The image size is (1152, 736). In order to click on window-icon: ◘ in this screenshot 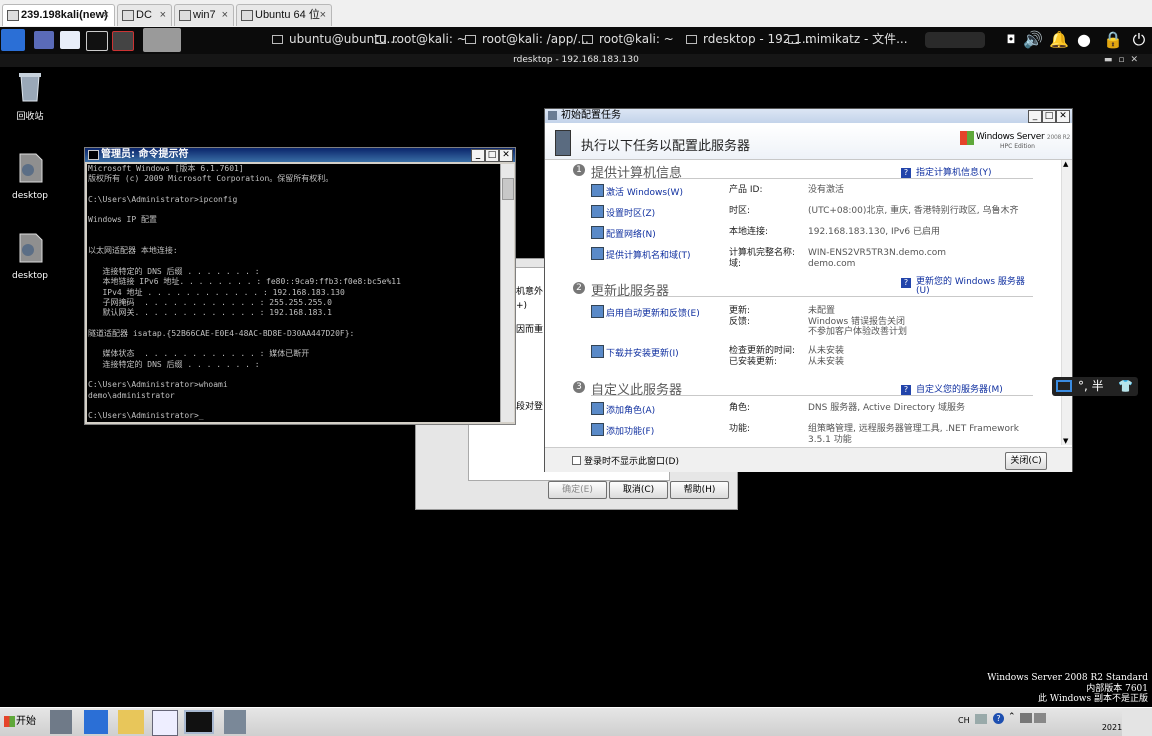, I will do `click(1011, 40)`.